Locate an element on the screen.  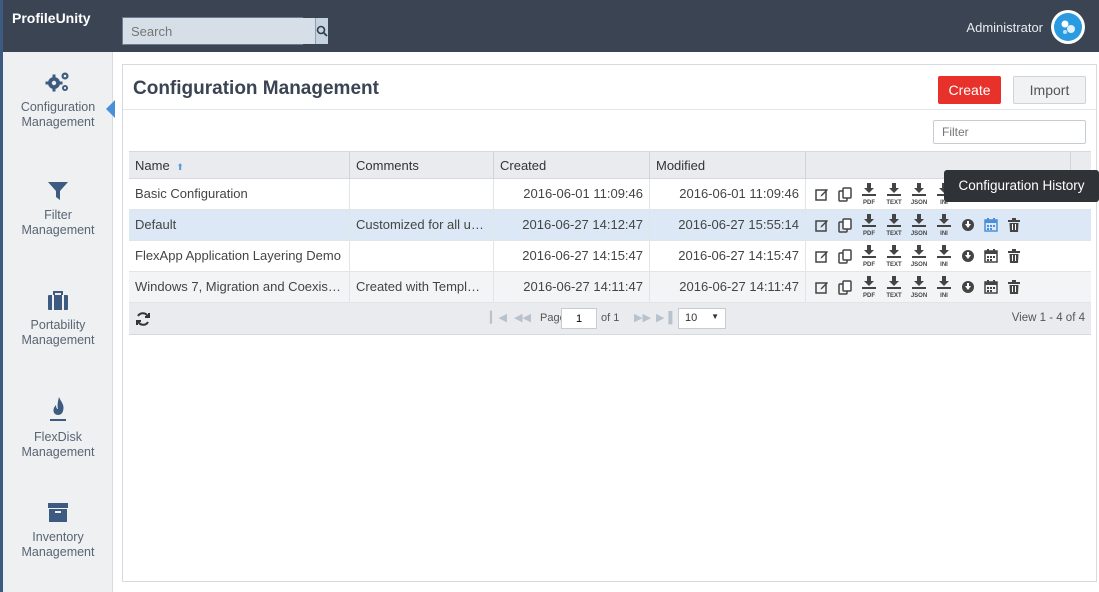
row-name: FlexApp Application Layering Demo is located at coordinates (239, 256).